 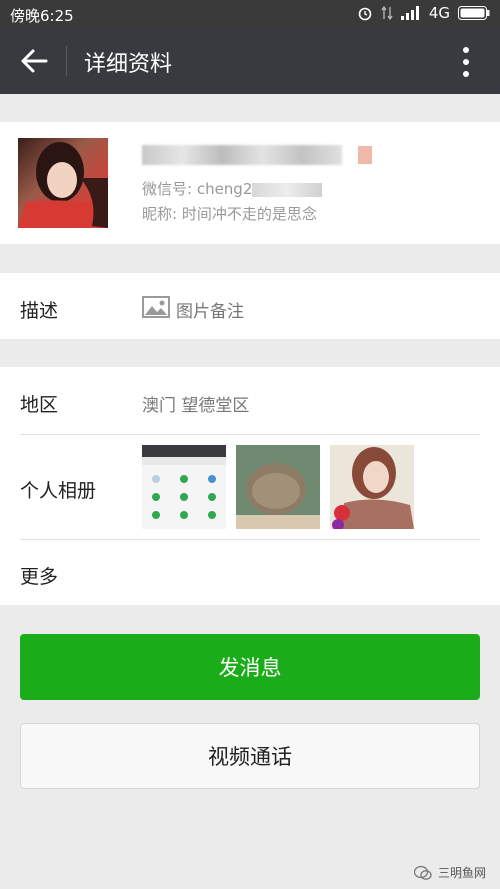 I want to click on region-label: 地区, so click(x=39, y=405).